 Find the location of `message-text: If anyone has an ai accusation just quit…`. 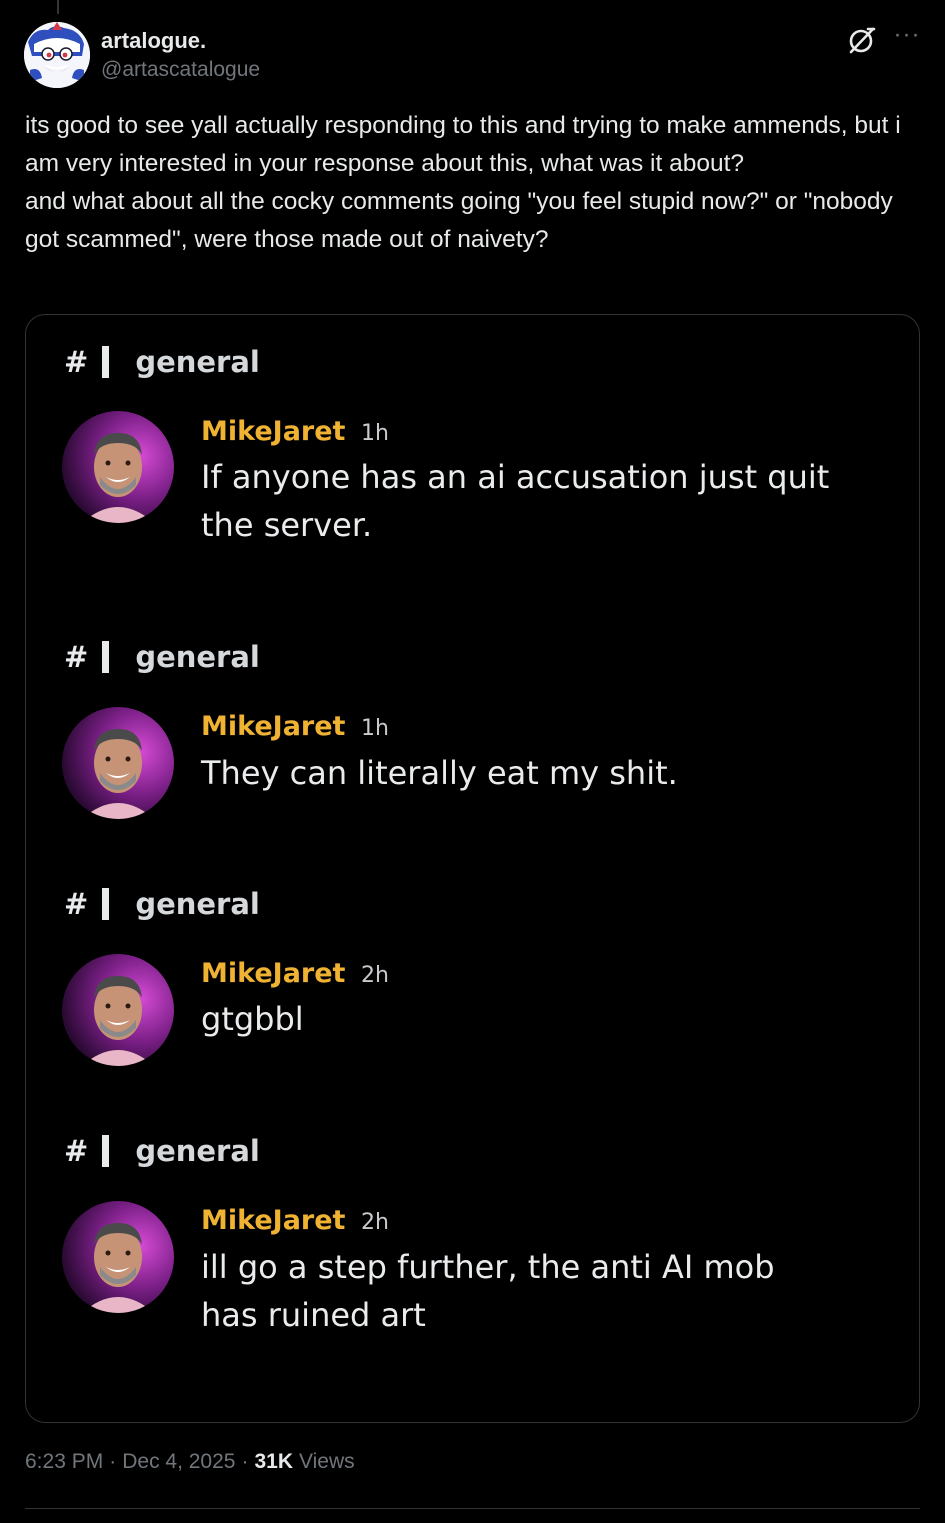

message-text: If anyone has an ai accusation just quit… is located at coordinates (515, 501).